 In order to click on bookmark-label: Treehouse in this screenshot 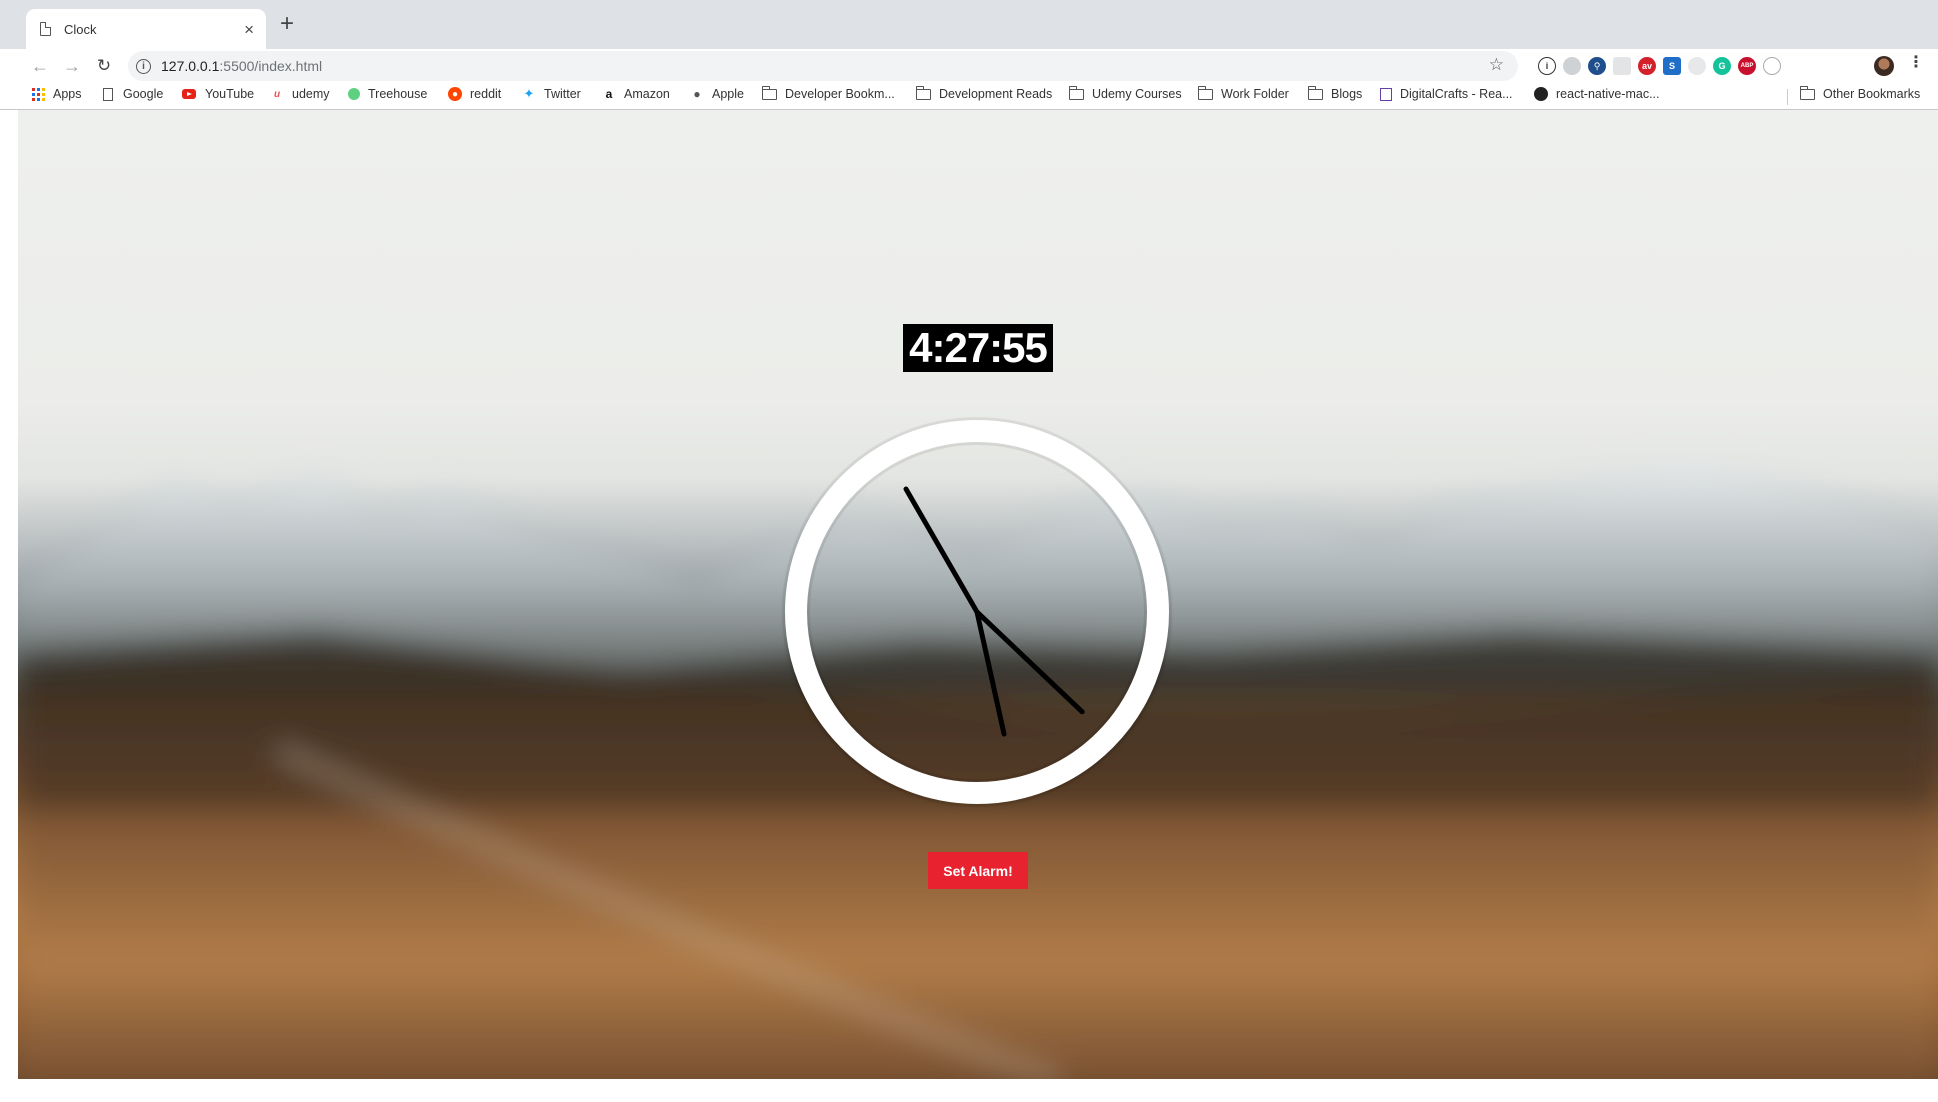, I will do `click(398, 94)`.